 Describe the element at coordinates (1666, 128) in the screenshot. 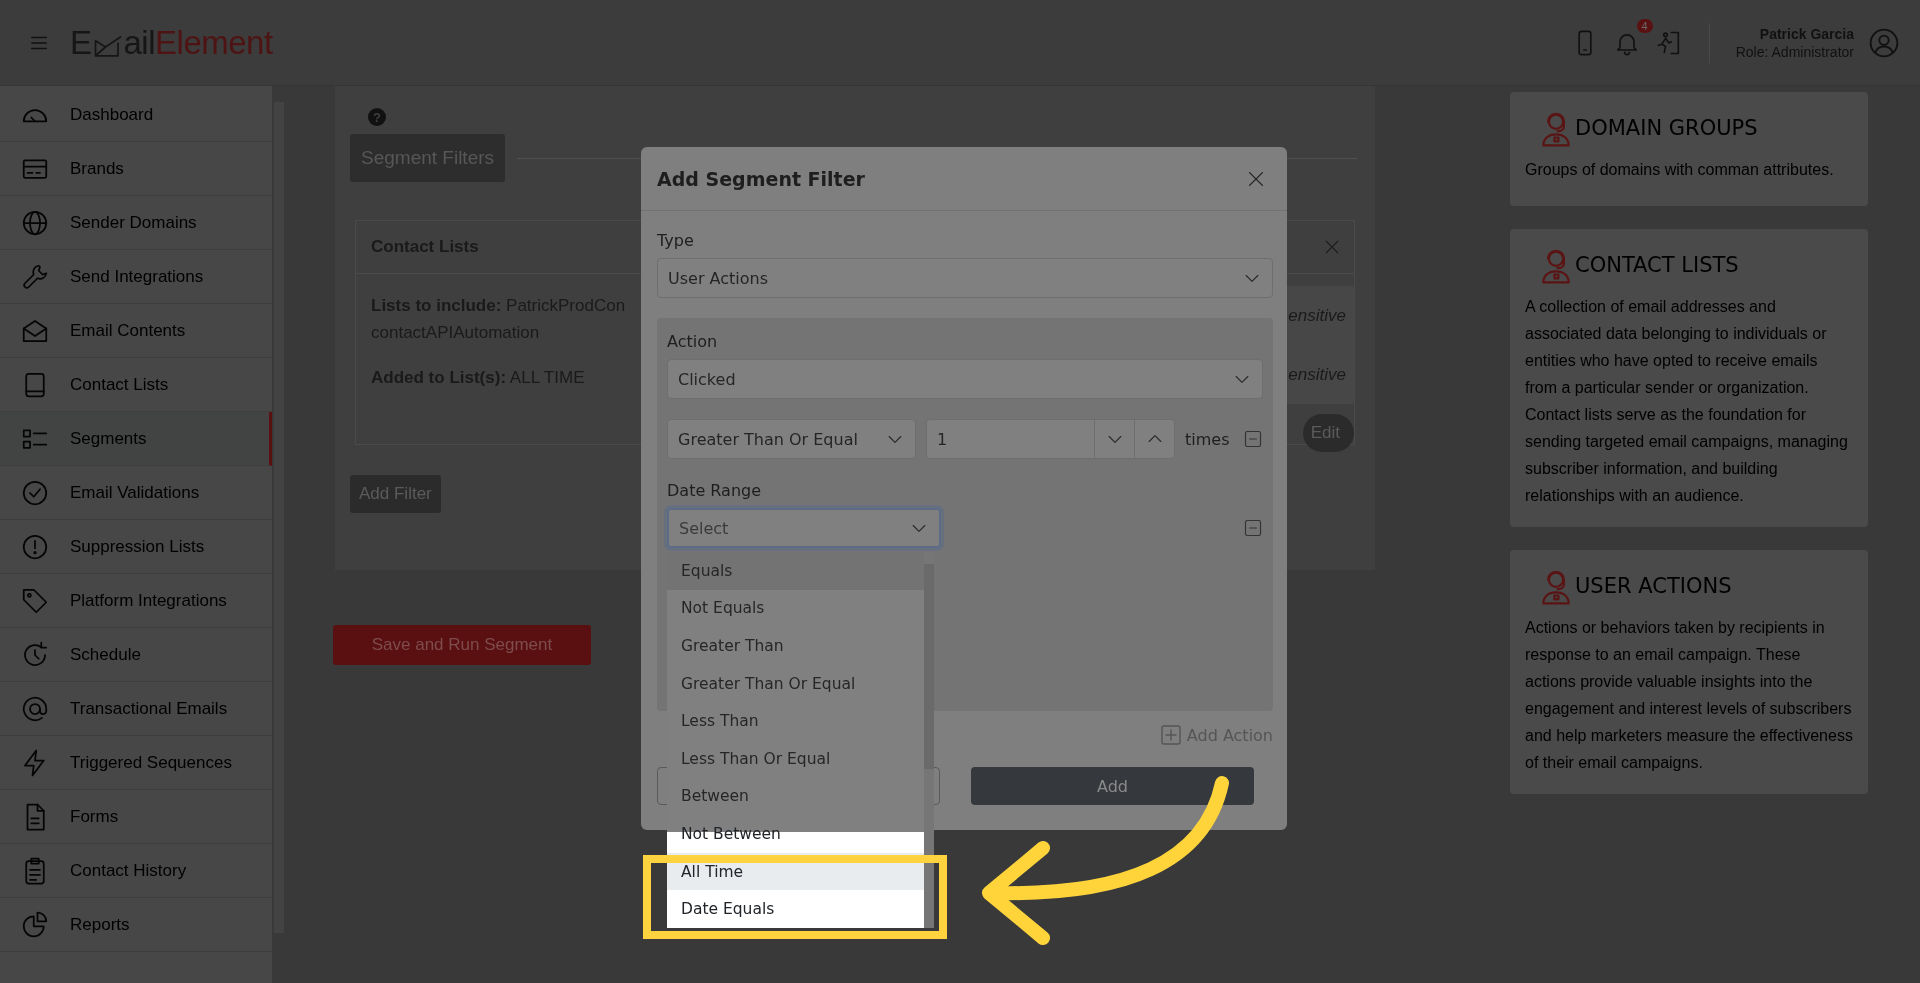

I see `info-card-title: DOMAIN GROUPS` at that location.